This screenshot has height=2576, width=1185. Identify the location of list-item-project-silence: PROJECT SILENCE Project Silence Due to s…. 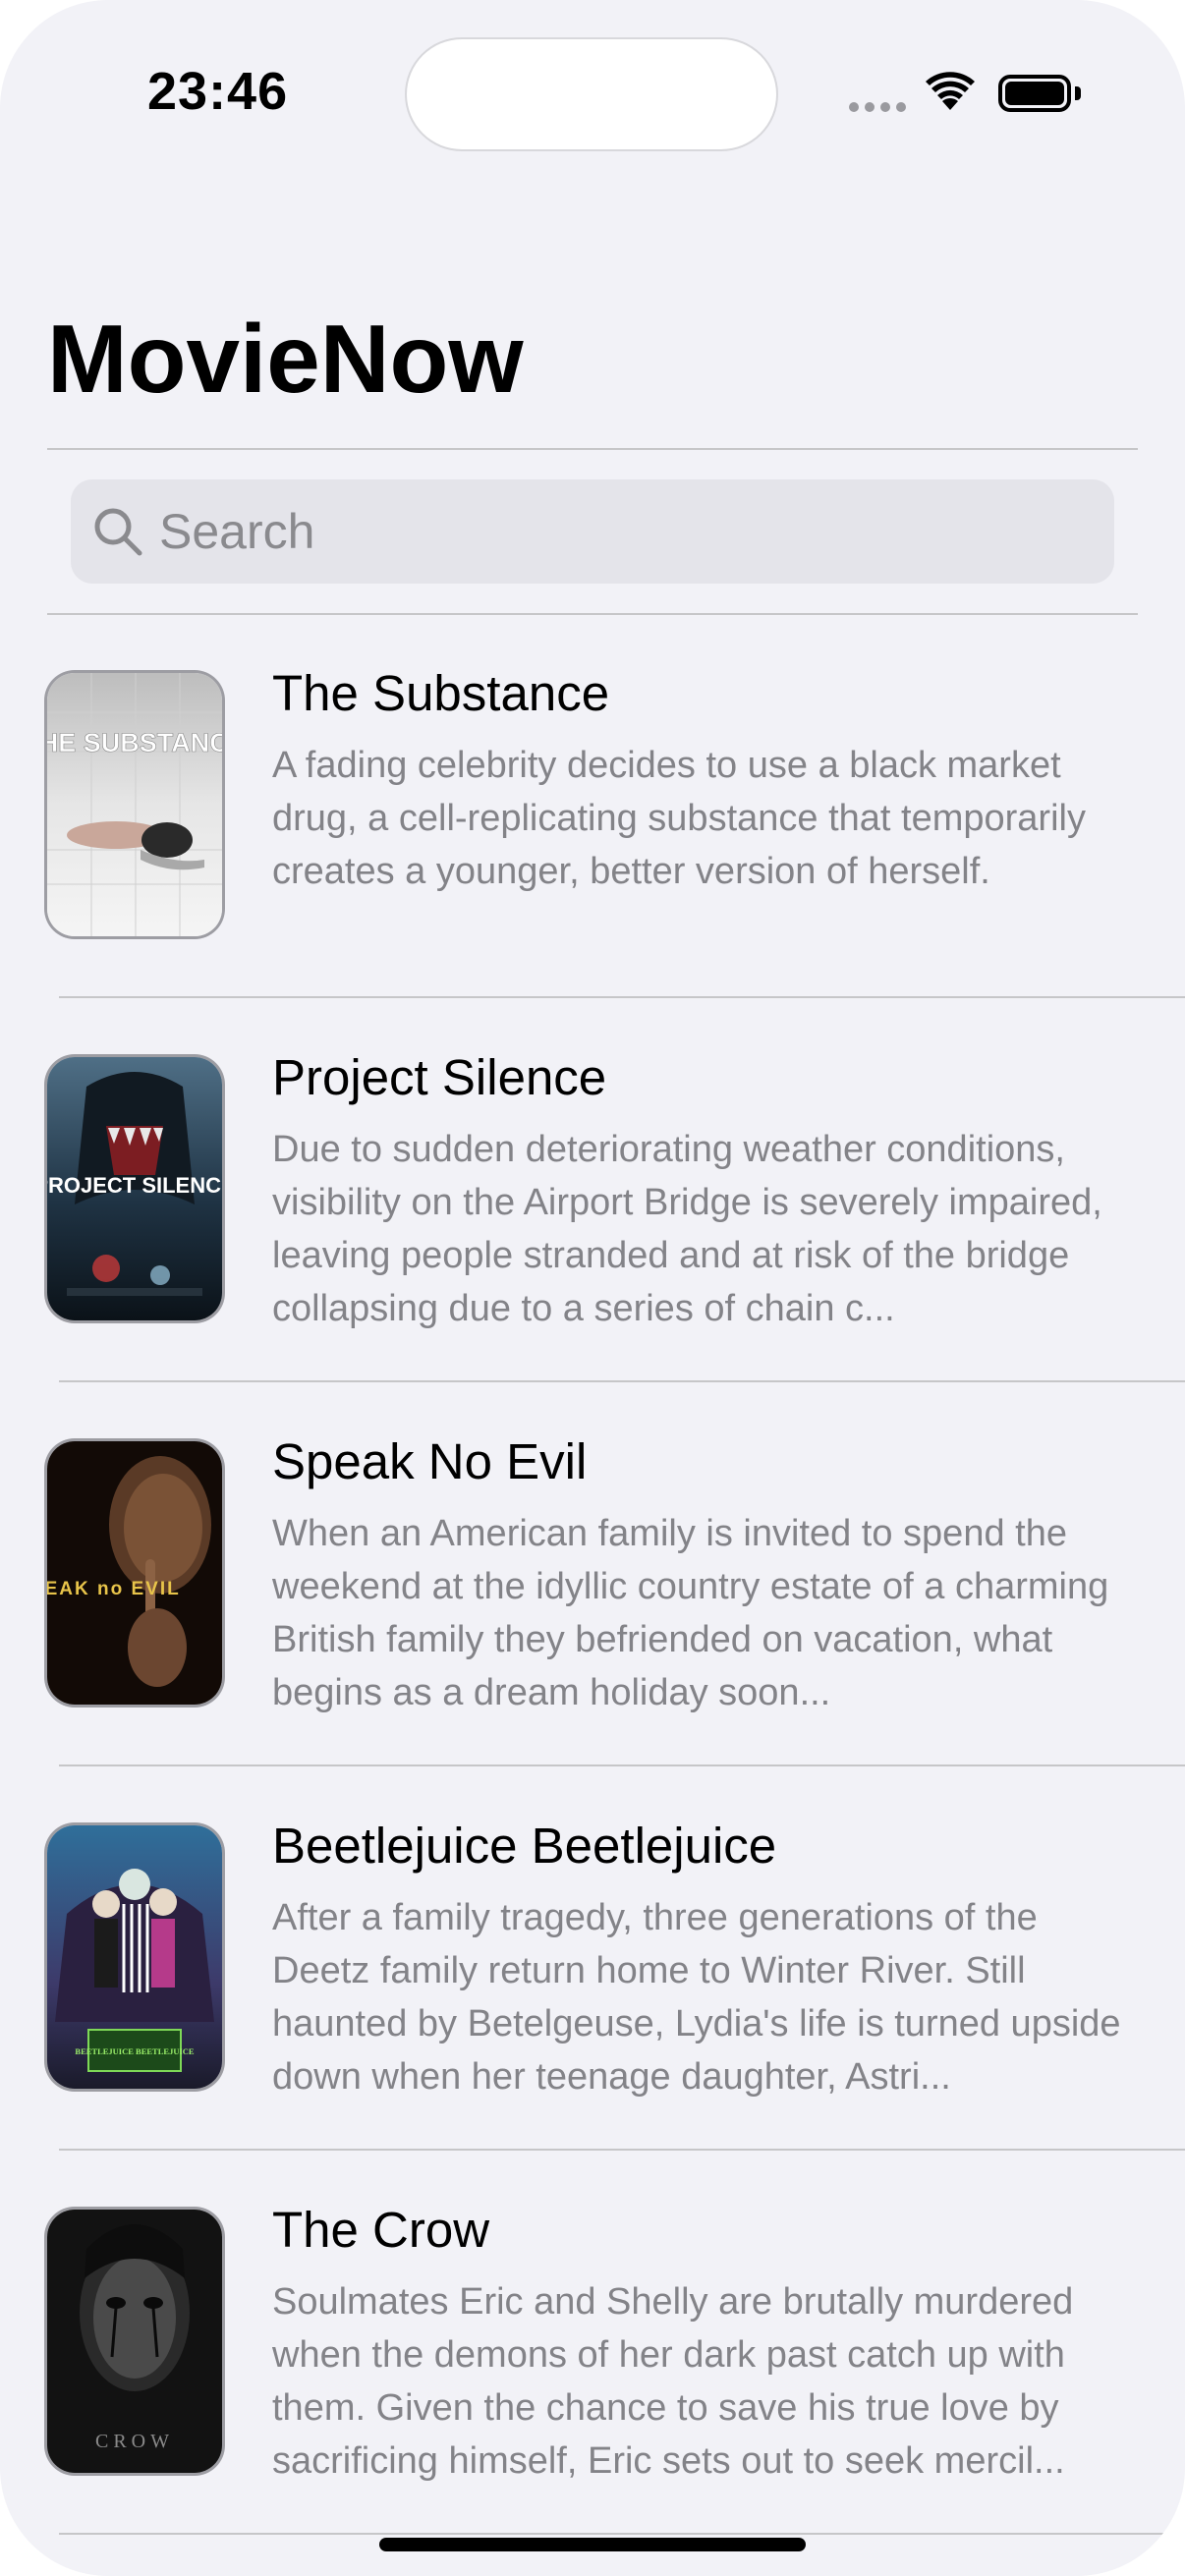
(592, 1190).